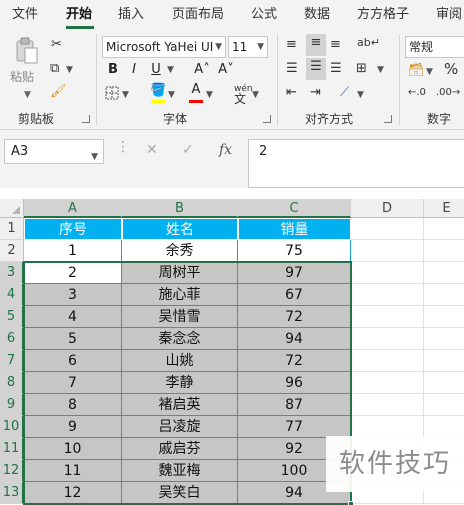 Image resolution: width=464 pixels, height=505 pixels. I want to click on alignment-launcher-icon, so click(388, 119).